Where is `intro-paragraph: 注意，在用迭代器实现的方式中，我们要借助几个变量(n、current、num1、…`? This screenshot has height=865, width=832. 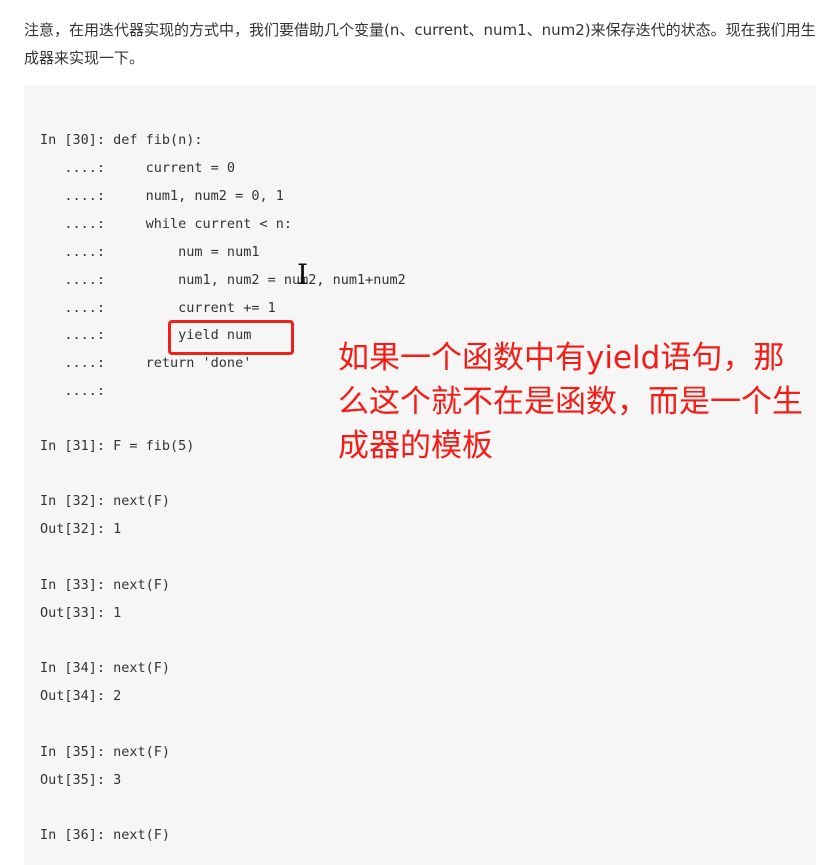 intro-paragraph: 注意，在用迭代器实现的方式中，我们要借助几个变量(n、current、num1、… is located at coordinates (420, 44).